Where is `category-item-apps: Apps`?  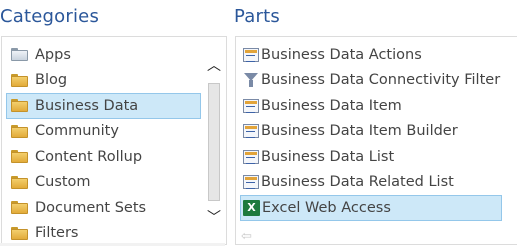 category-item-apps: Apps is located at coordinates (103, 55).